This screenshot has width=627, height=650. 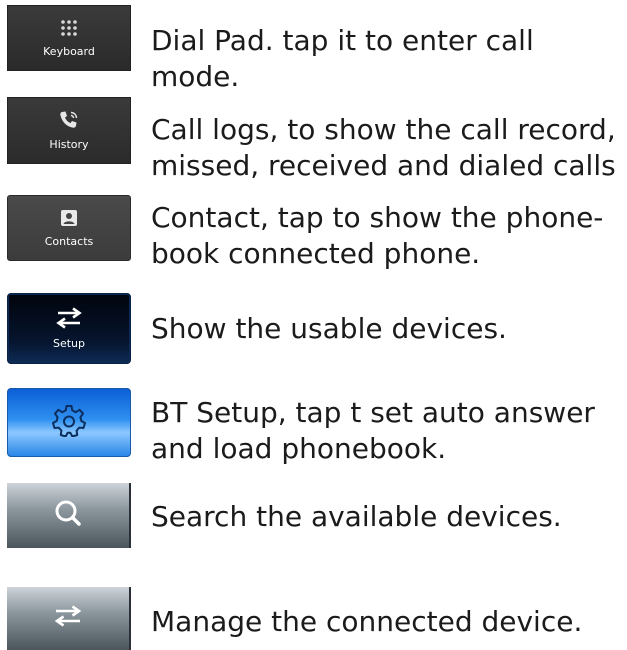 I want to click on dialpad-icon, so click(x=69, y=30).